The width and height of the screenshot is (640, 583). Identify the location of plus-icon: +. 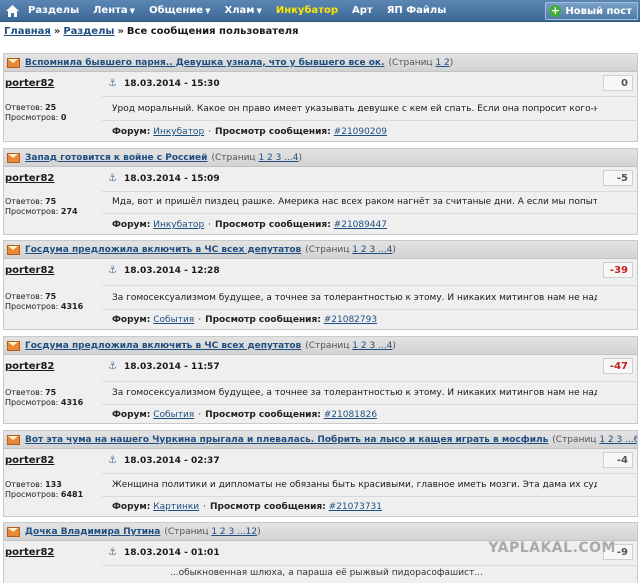
(555, 10).